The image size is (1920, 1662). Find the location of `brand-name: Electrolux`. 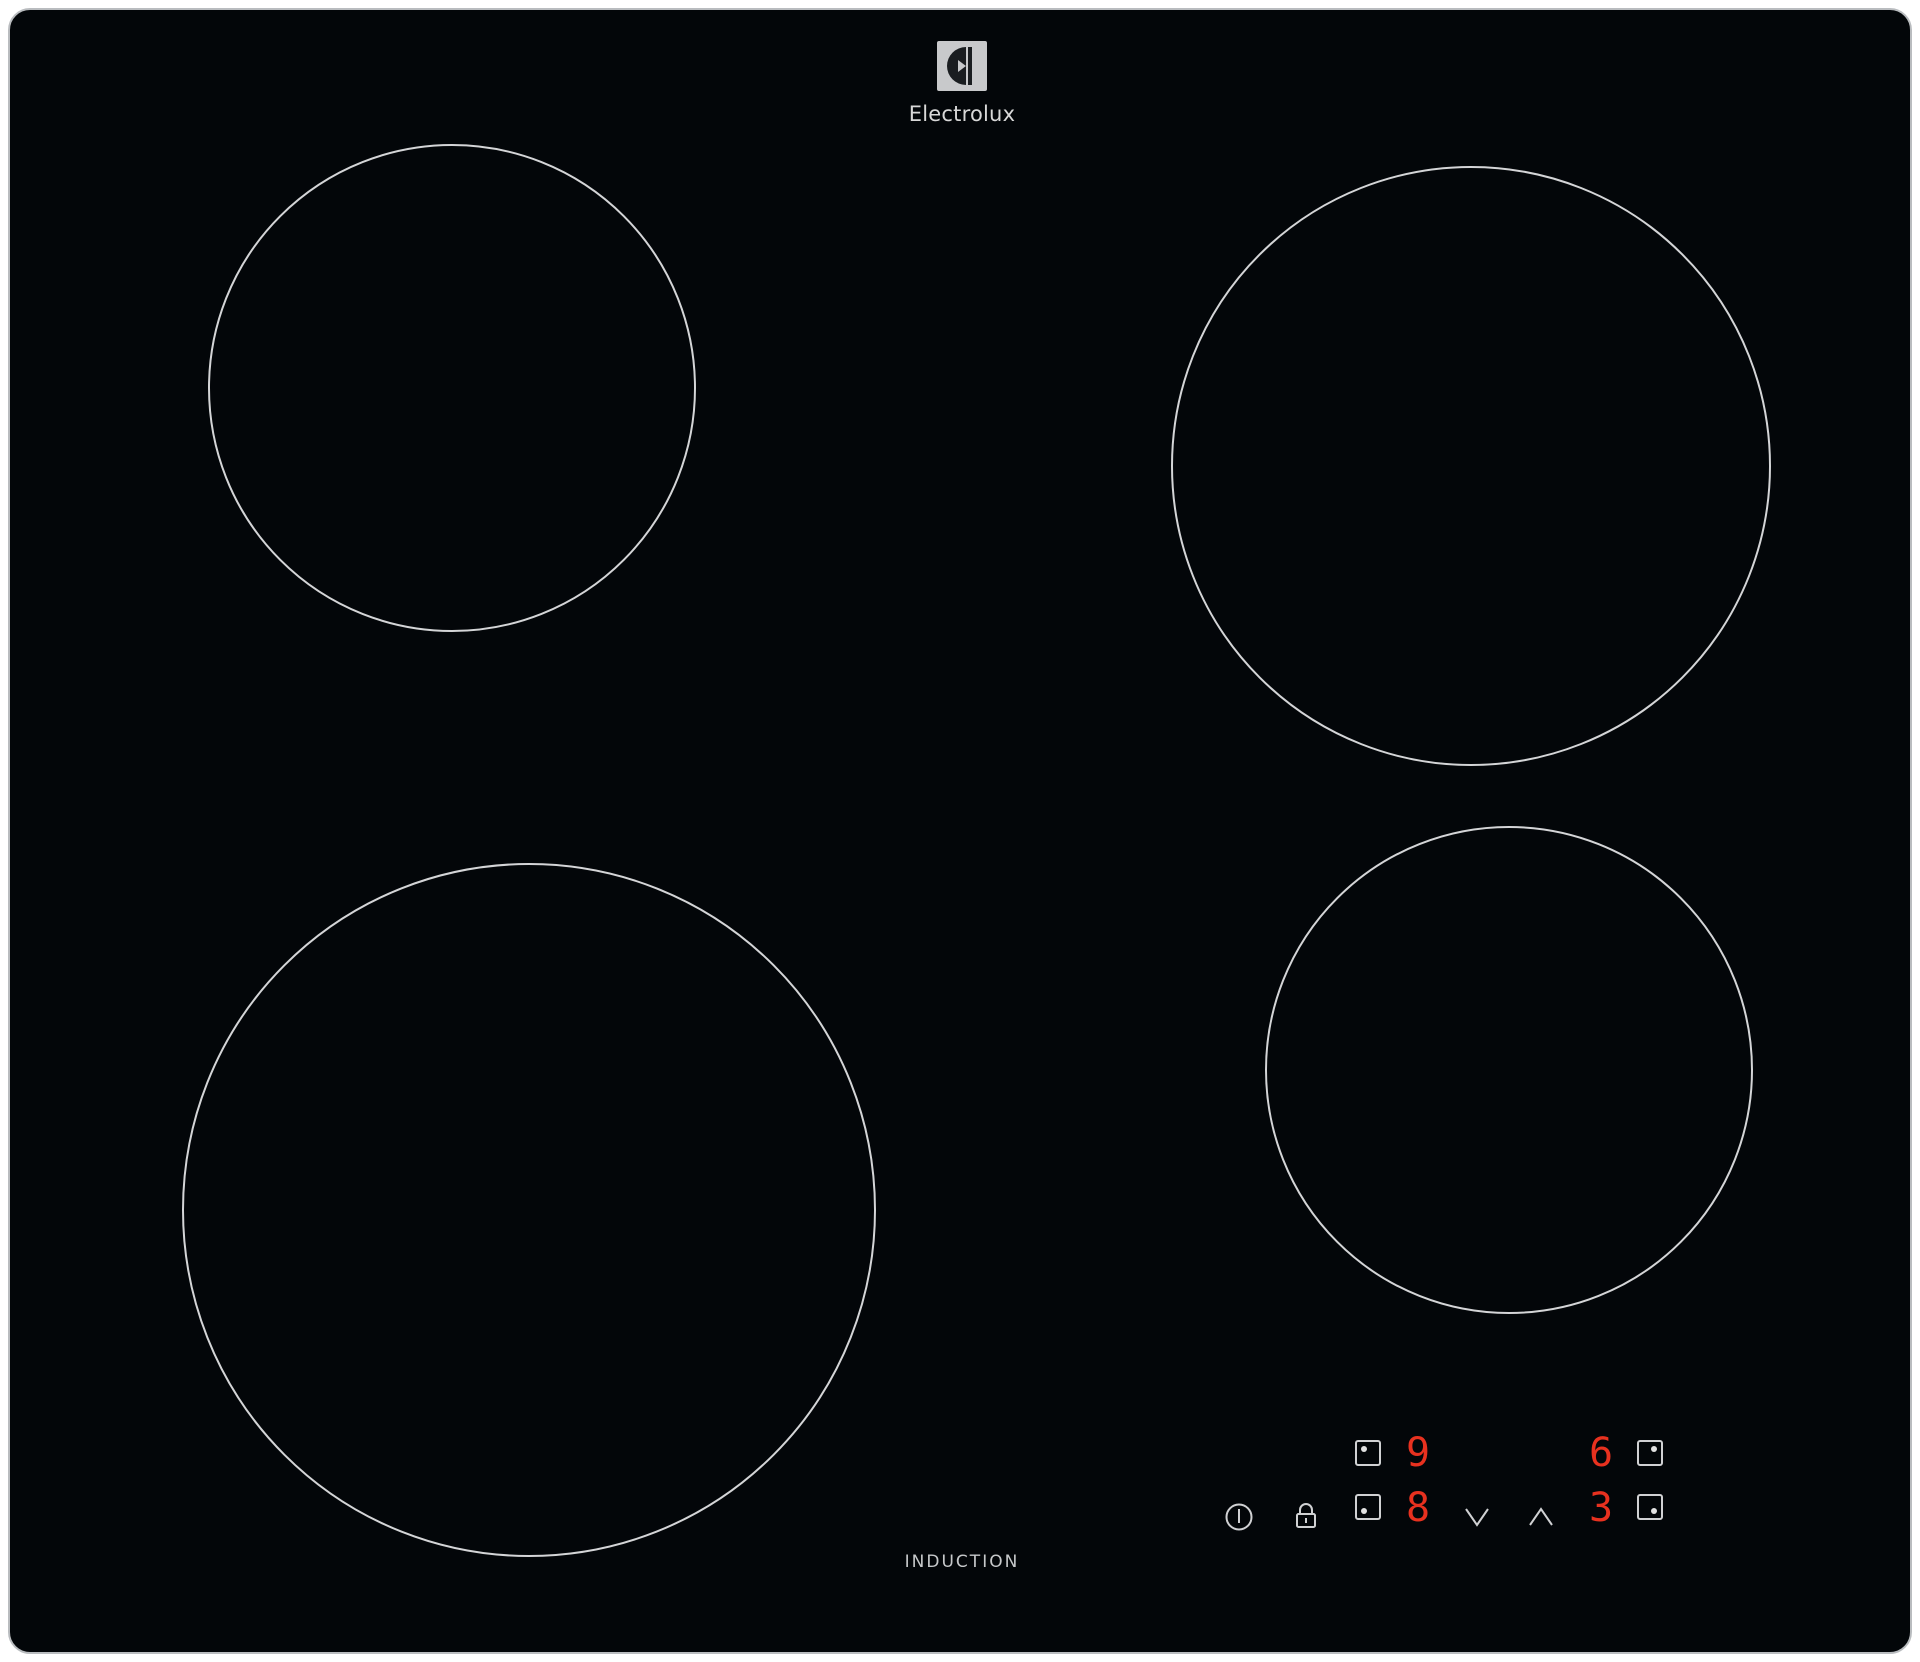

brand-name: Electrolux is located at coordinates (962, 114).